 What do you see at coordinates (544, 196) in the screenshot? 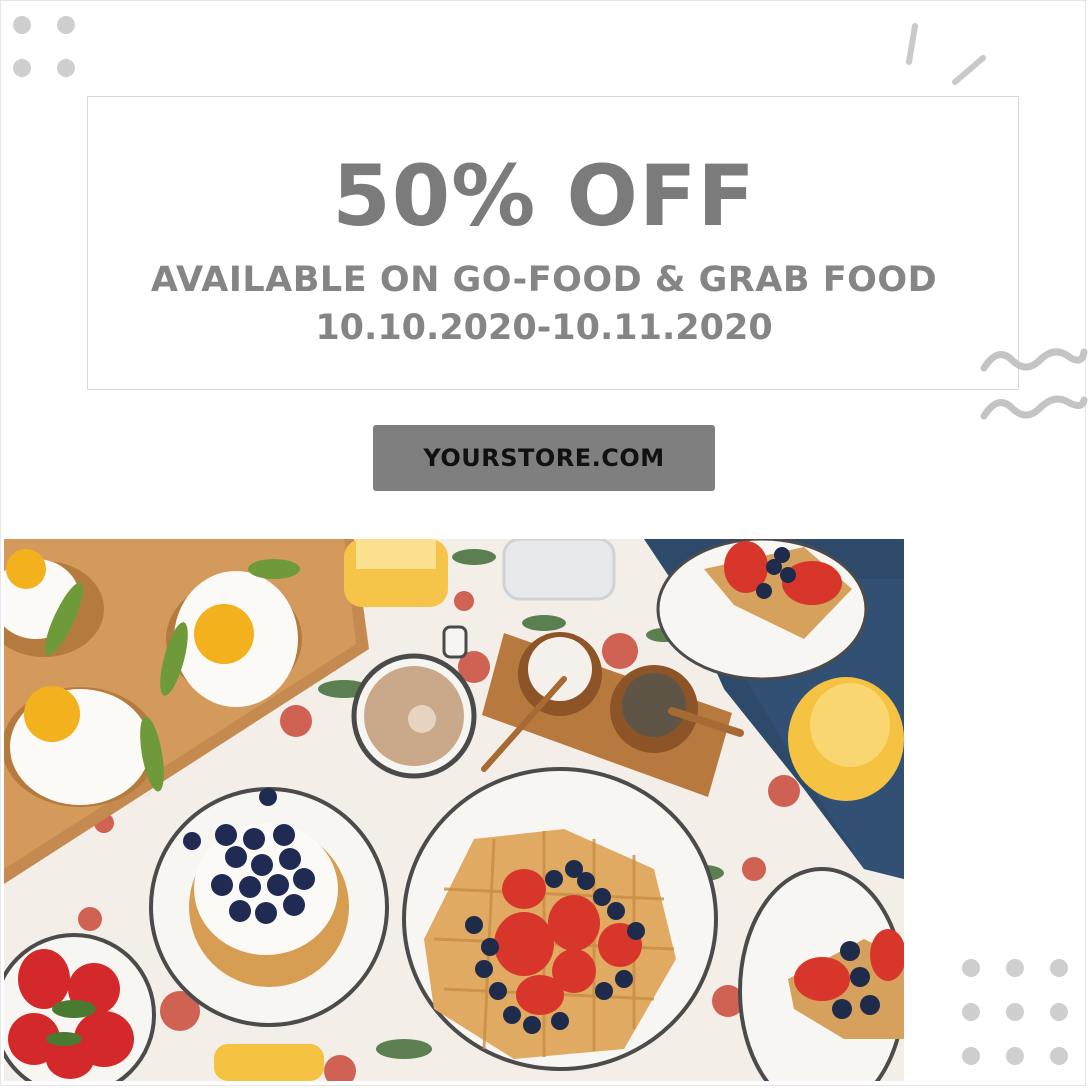
I see `discount-headline: 50% OFF` at bounding box center [544, 196].